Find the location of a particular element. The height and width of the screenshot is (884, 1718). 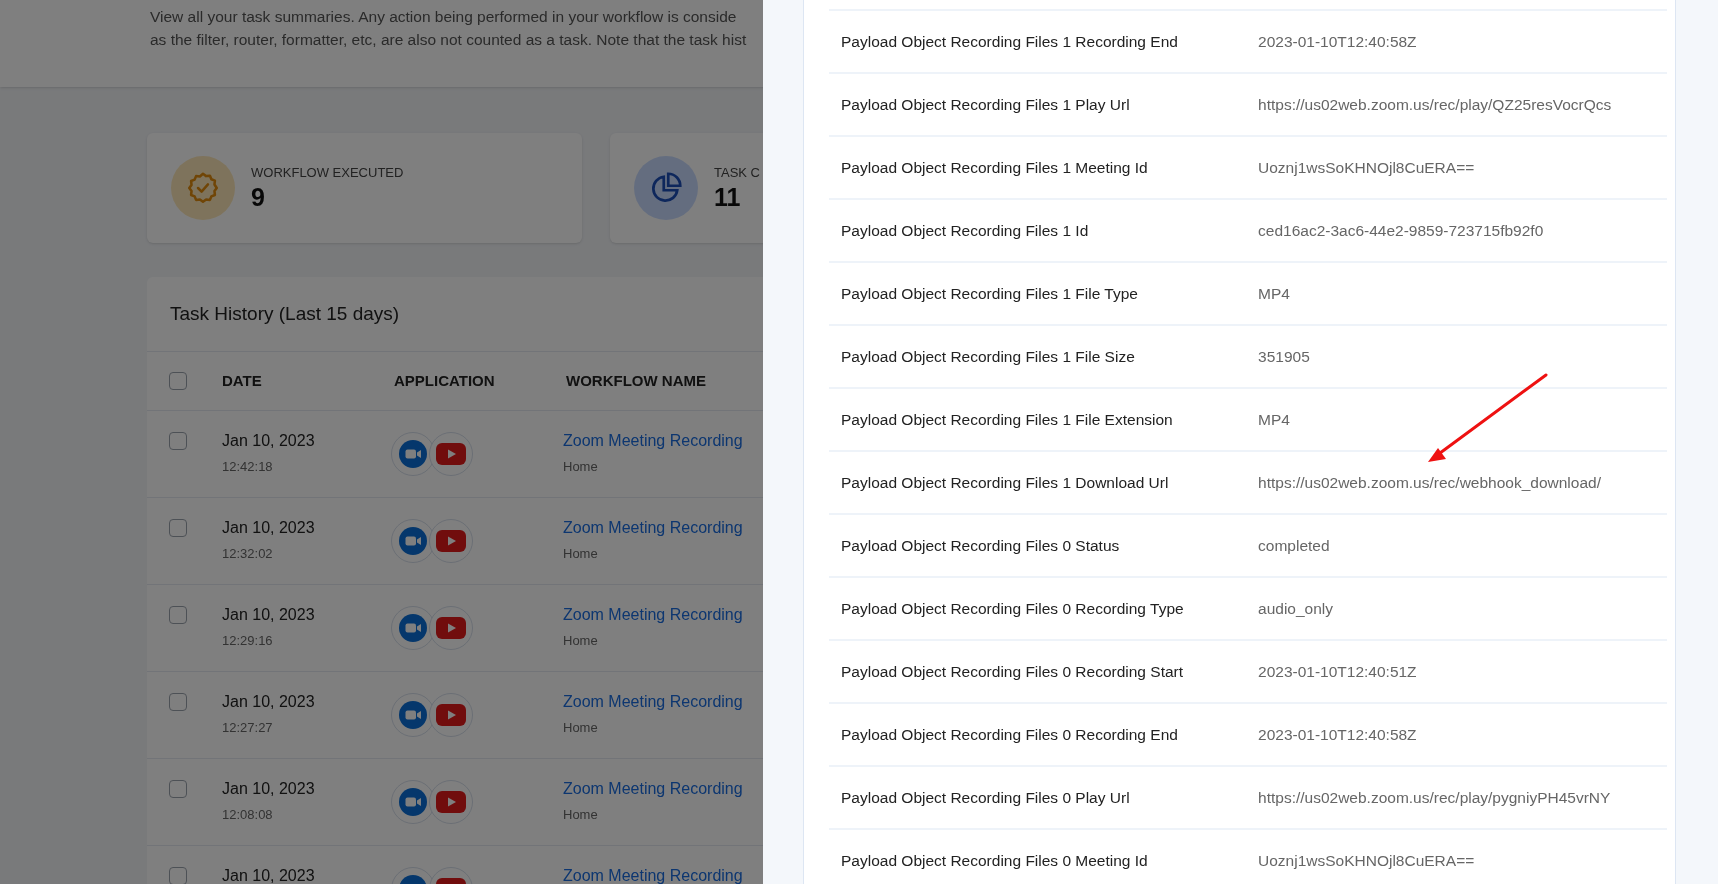

detail-key: Payload Object Recording Files 1 File Type is located at coordinates (1029, 293).